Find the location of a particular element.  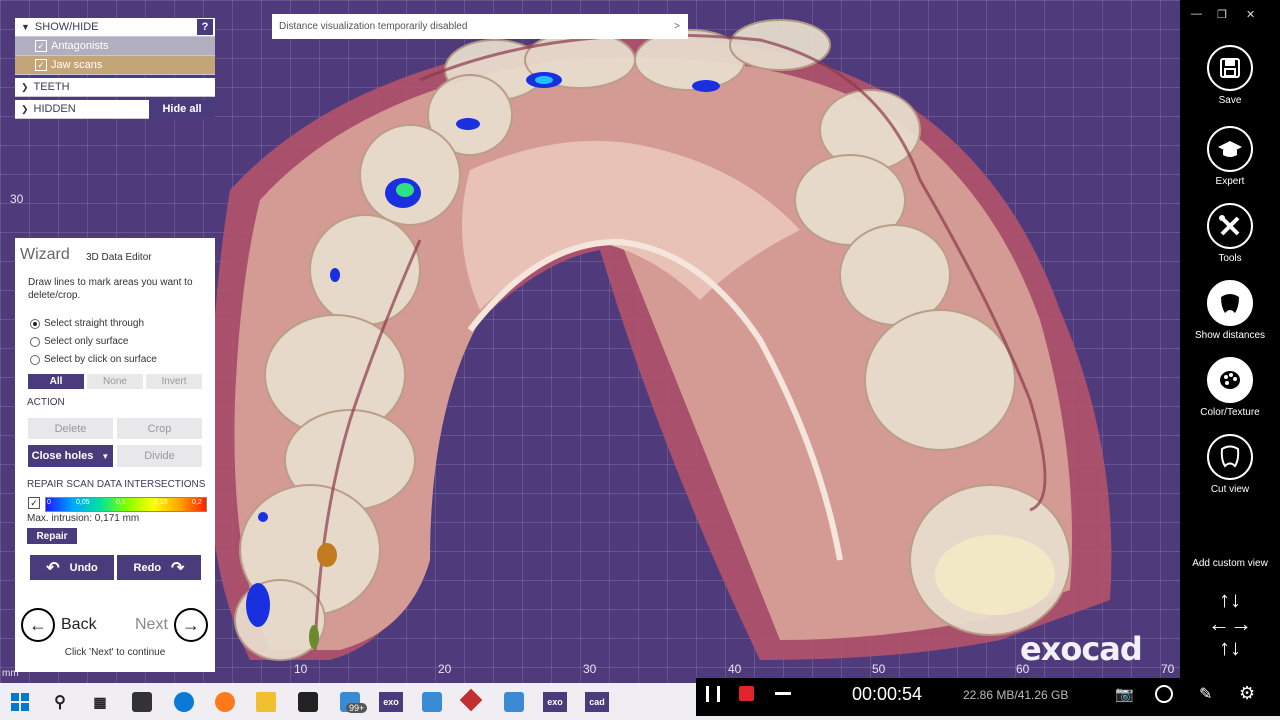

task-view-icon: ▦ is located at coordinates (100, 702).